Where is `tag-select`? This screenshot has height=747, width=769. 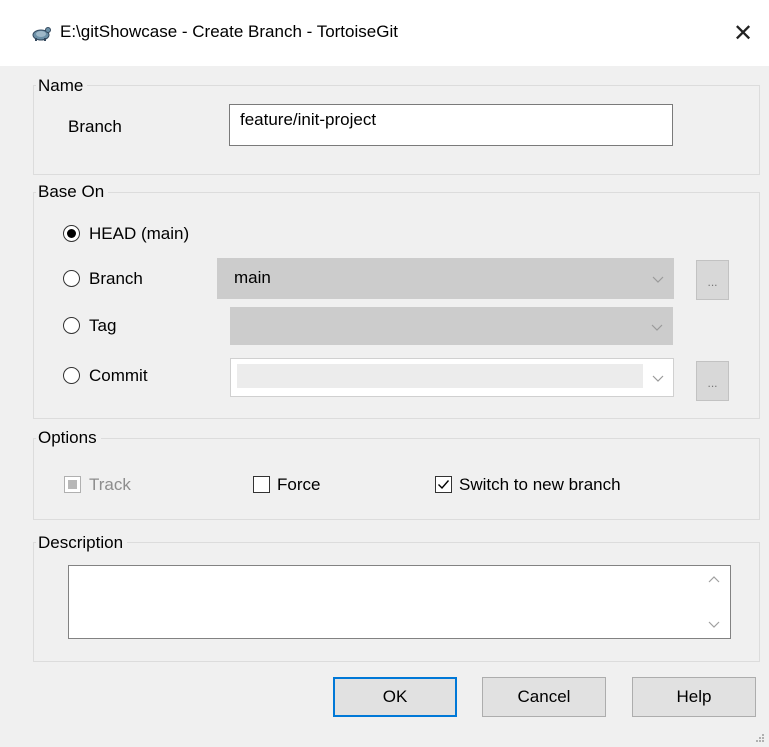 tag-select is located at coordinates (451, 326).